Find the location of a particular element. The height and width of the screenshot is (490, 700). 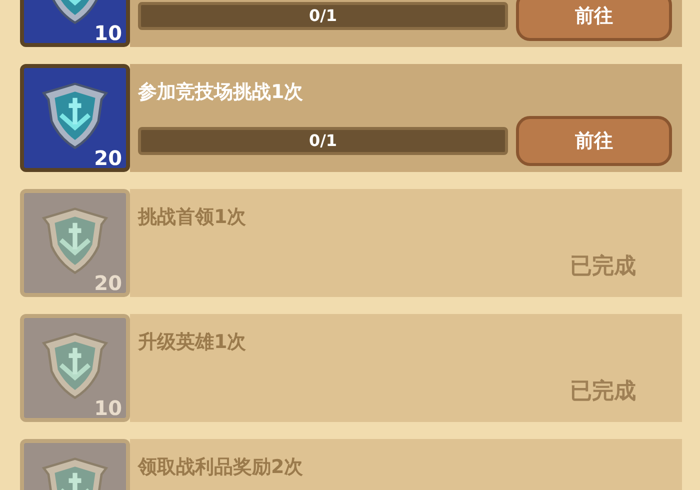

task-title: 挑战首领1次 is located at coordinates (193, 217).